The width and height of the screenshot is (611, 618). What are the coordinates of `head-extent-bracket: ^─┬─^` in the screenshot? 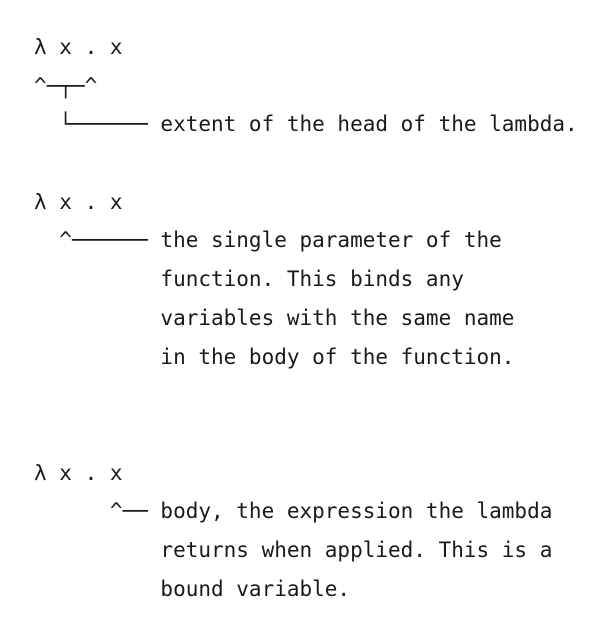 It's located at (66, 85).